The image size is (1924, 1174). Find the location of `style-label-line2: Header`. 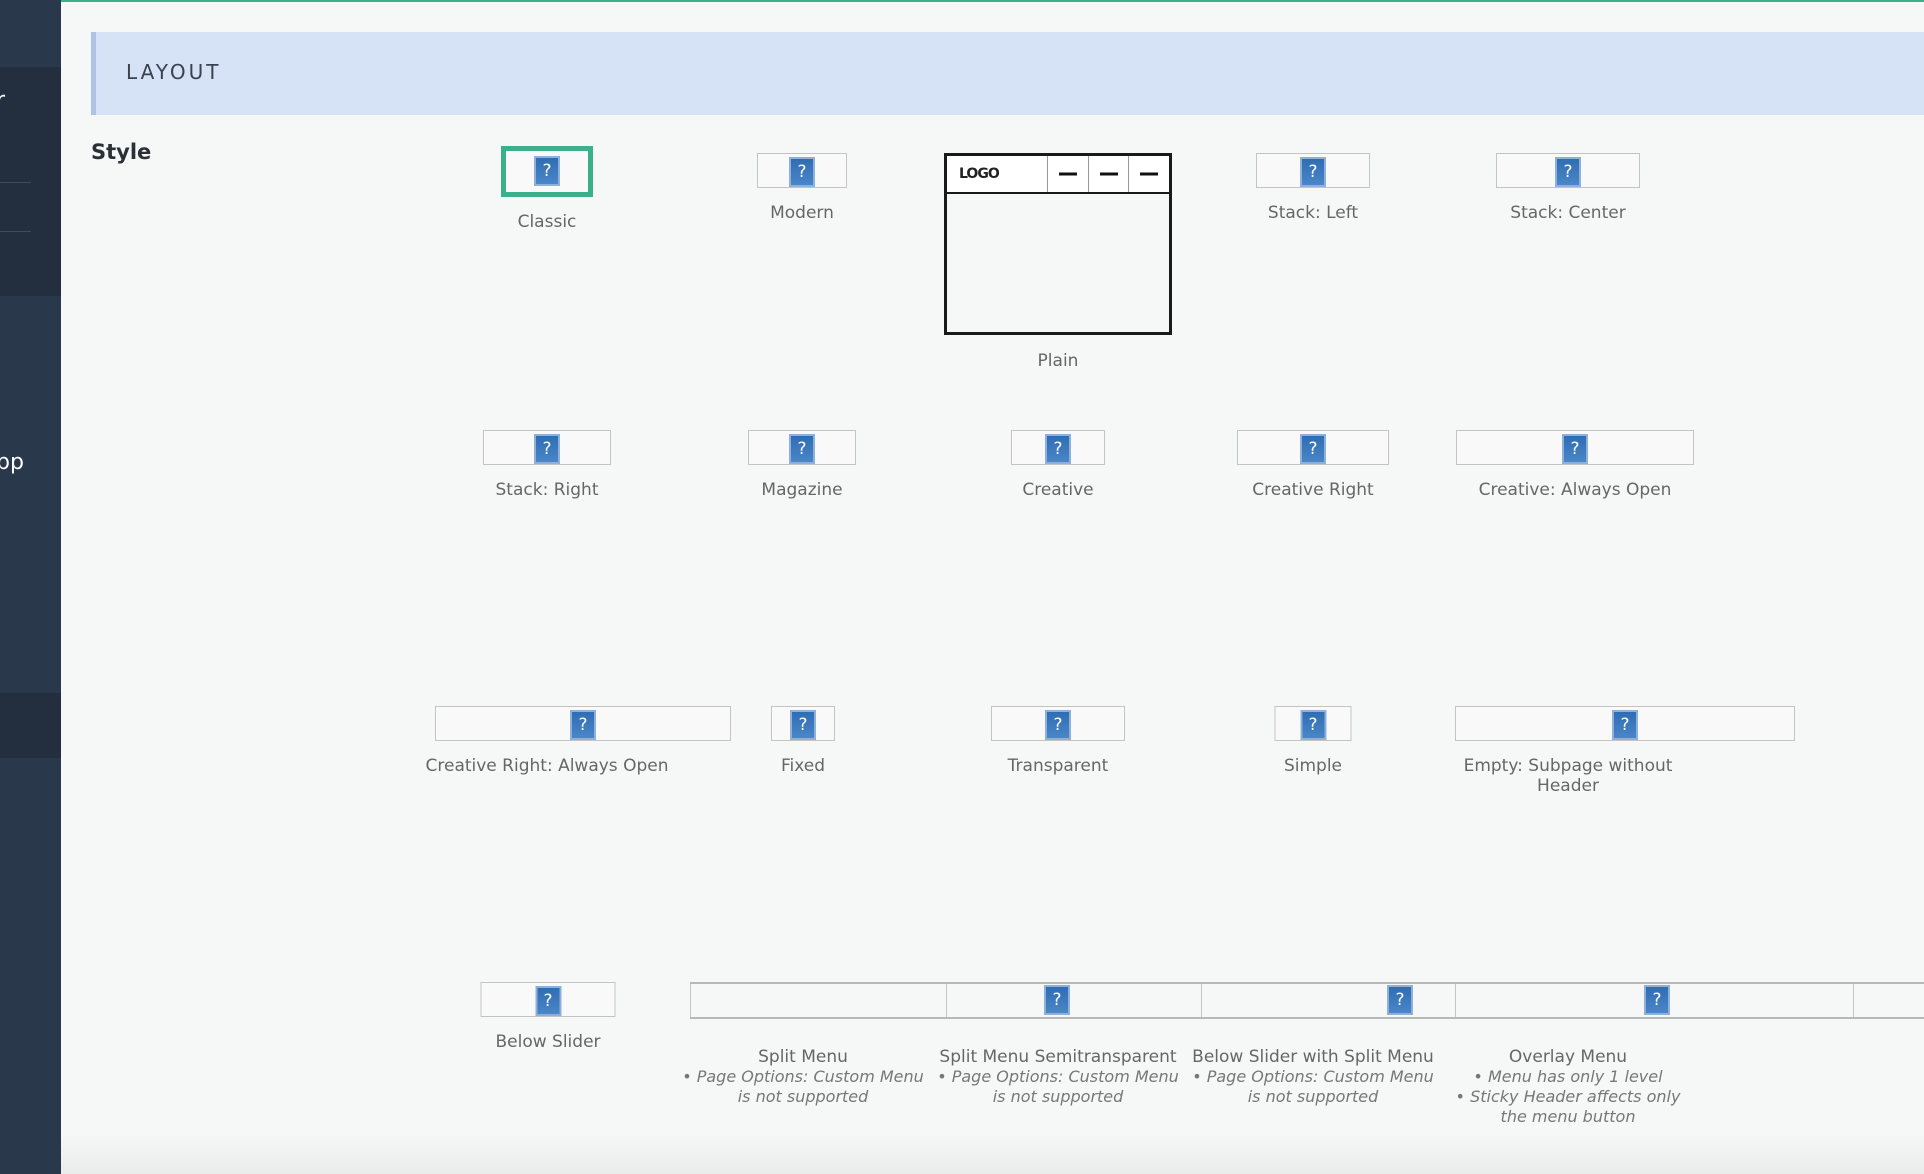

style-label-line2: Header is located at coordinates (1568, 786).